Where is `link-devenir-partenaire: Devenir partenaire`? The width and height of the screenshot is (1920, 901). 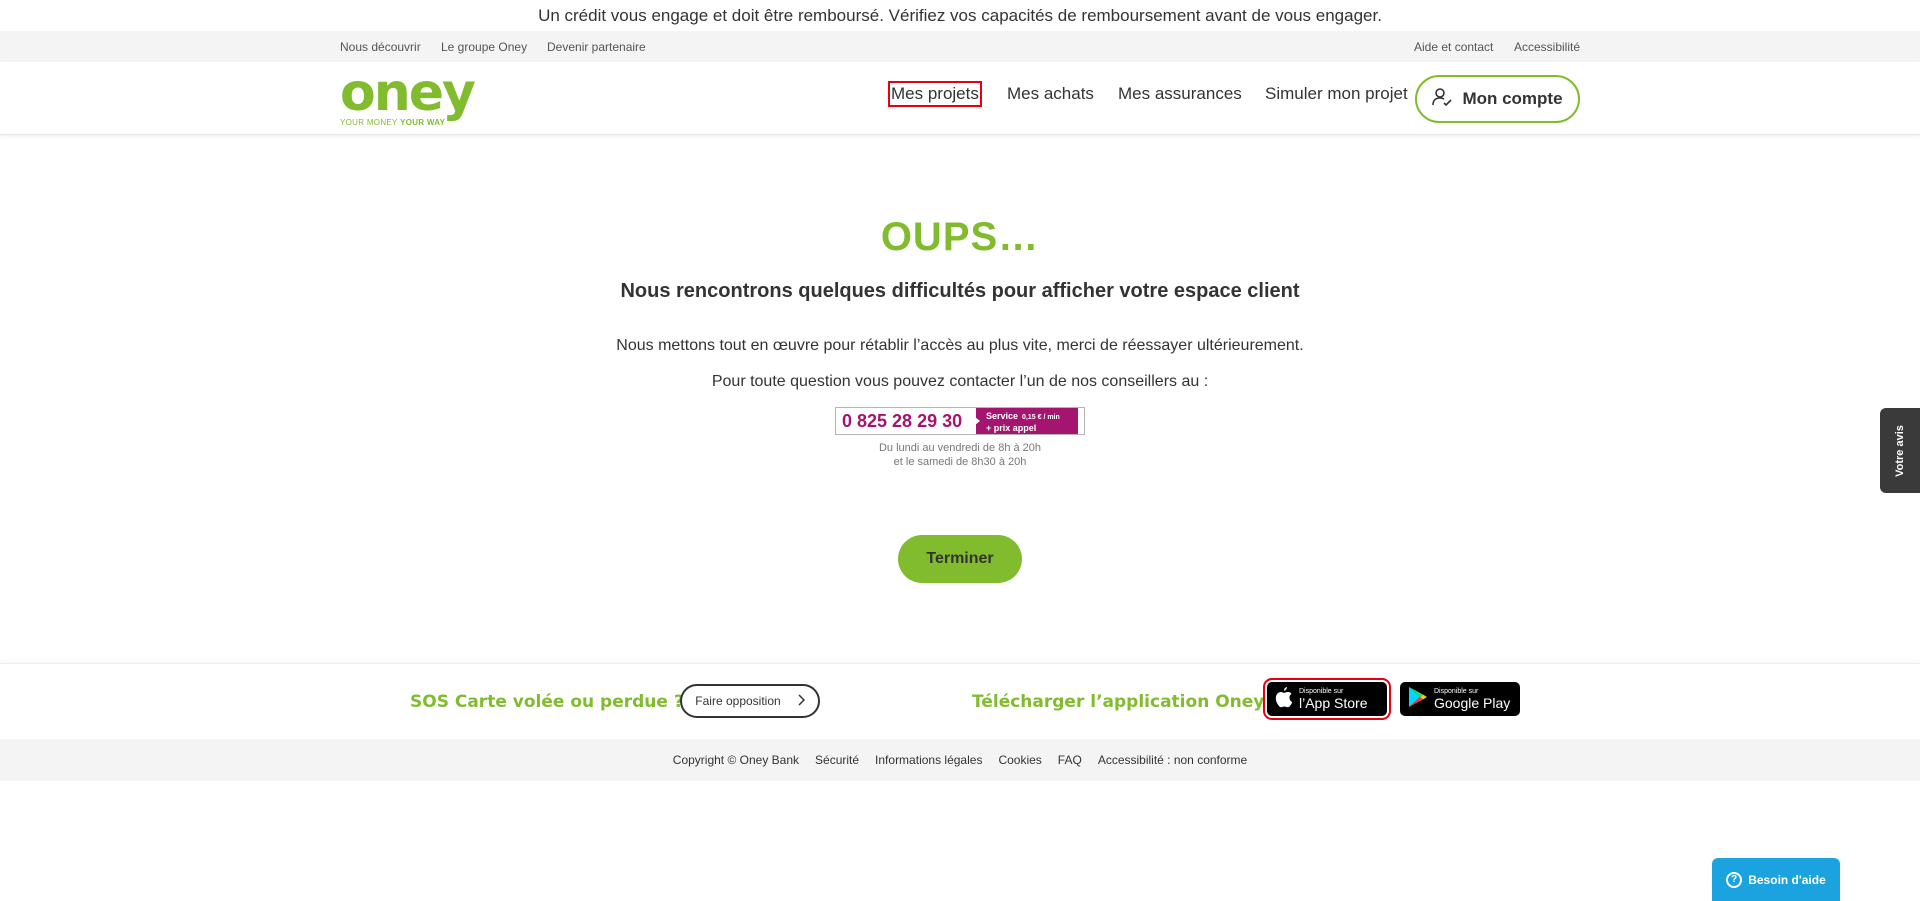
link-devenir-partenaire: Devenir partenaire is located at coordinates (596, 47).